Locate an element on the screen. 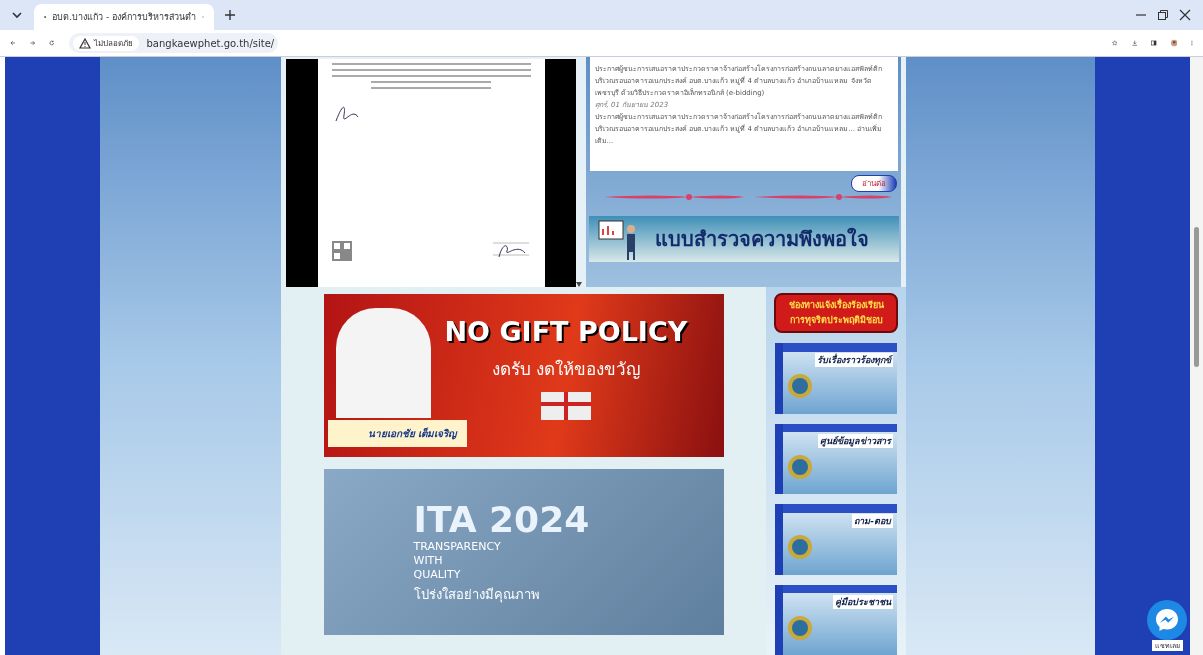  service-banner: รับเรื่องราวร้องทุกข์ is located at coordinates (836, 378).